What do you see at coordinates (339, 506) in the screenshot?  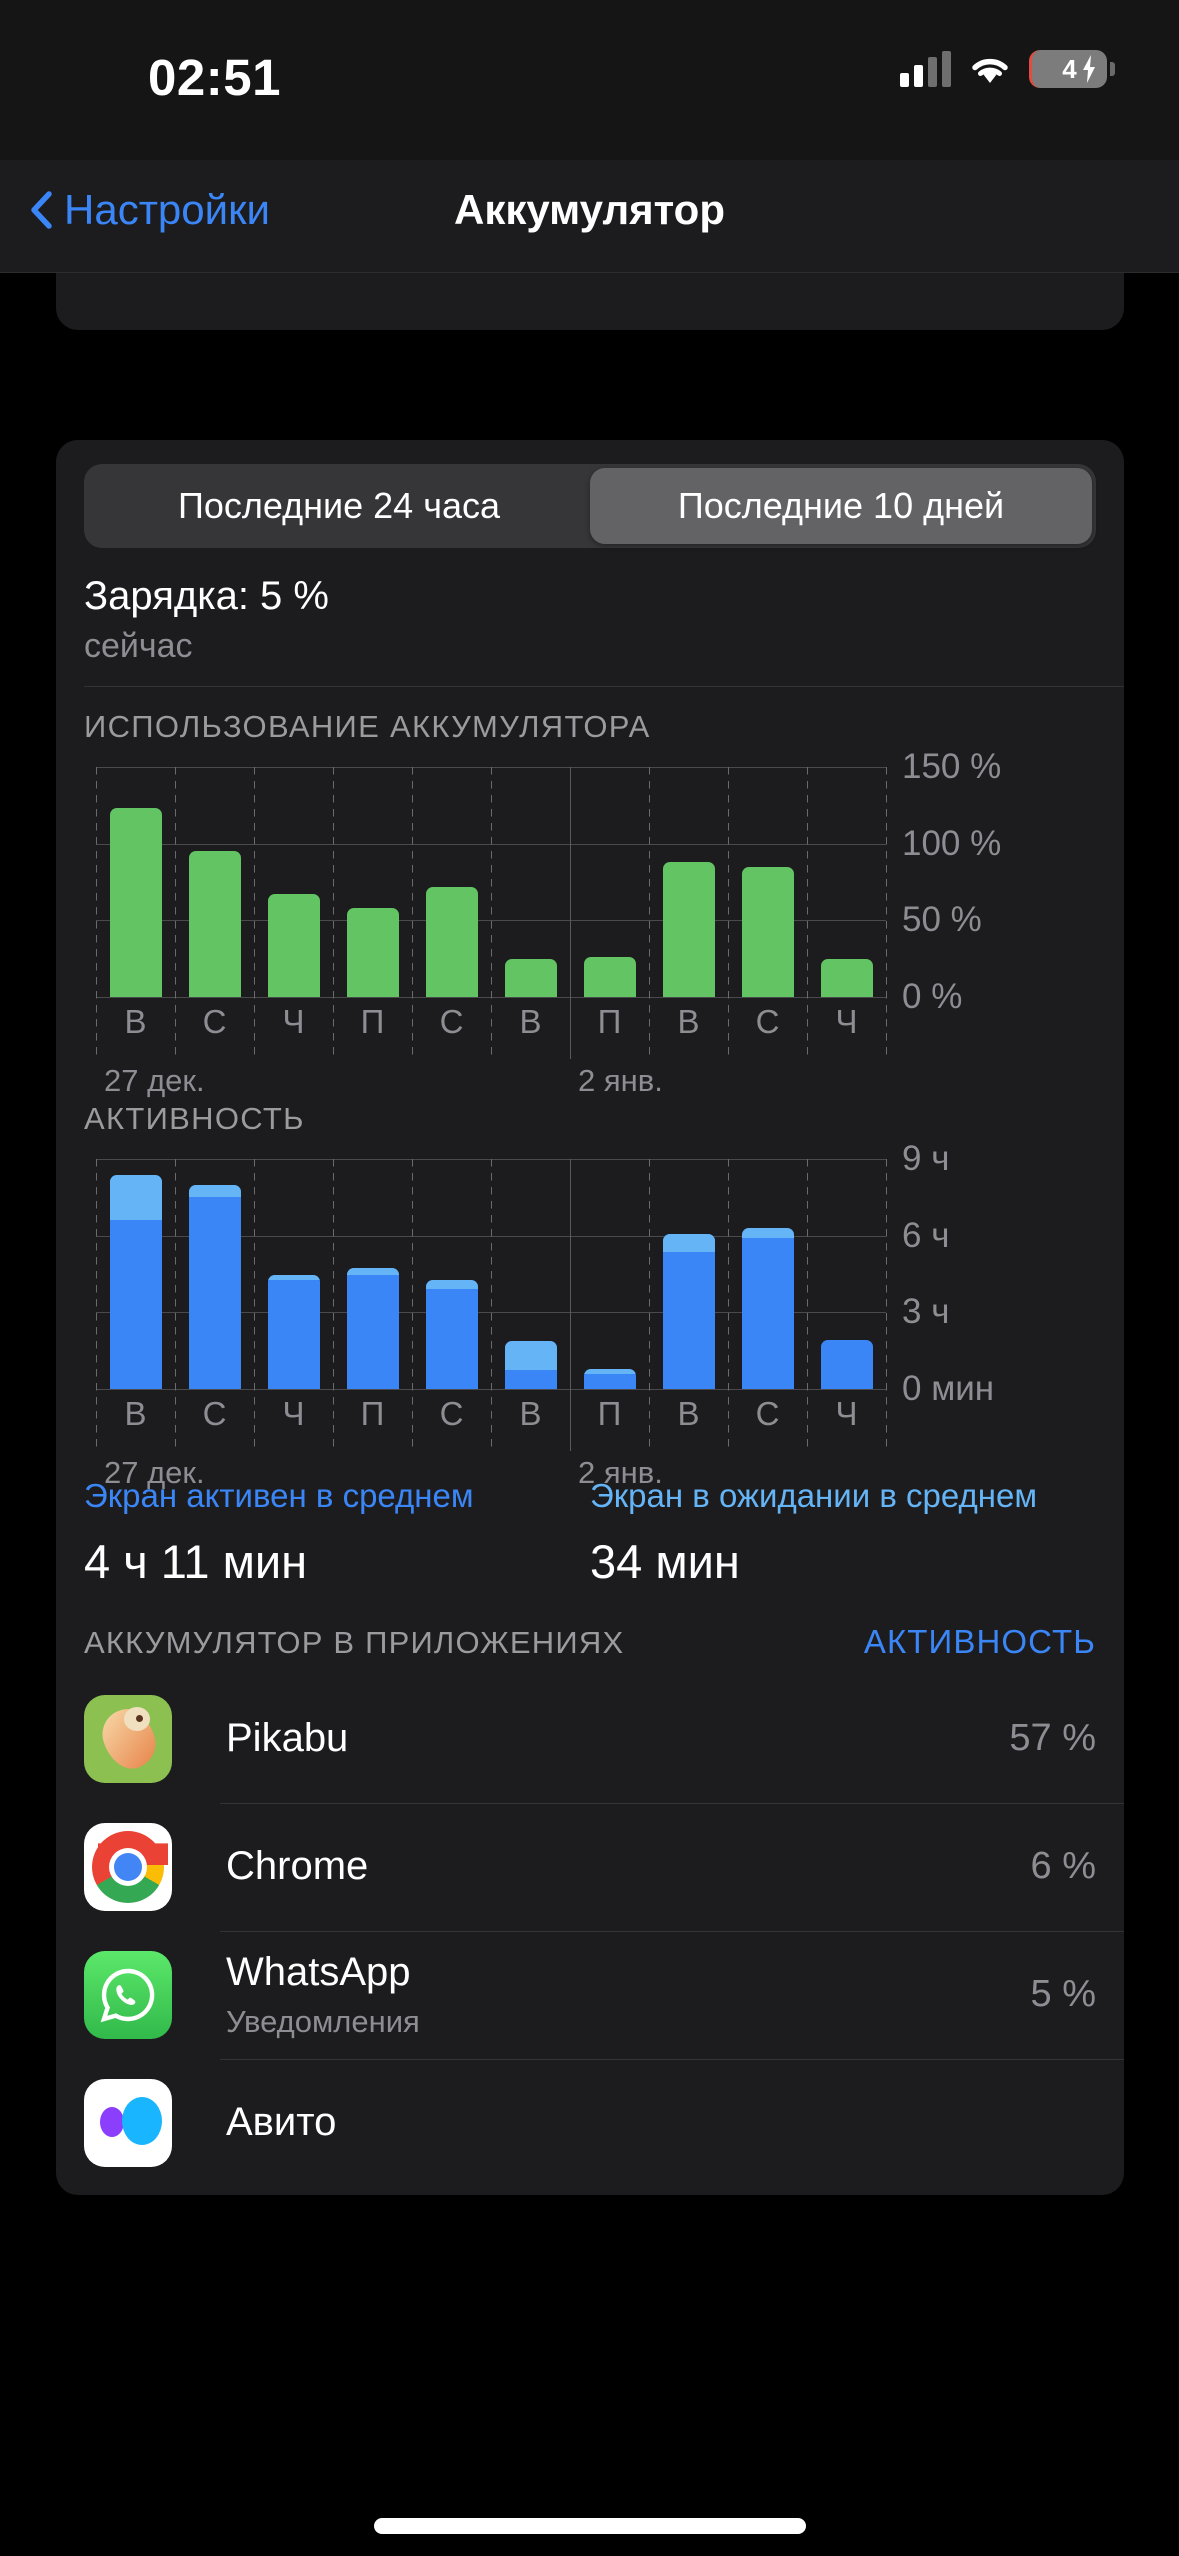 I see `segment-last-24-hours: Последние 24 часа` at bounding box center [339, 506].